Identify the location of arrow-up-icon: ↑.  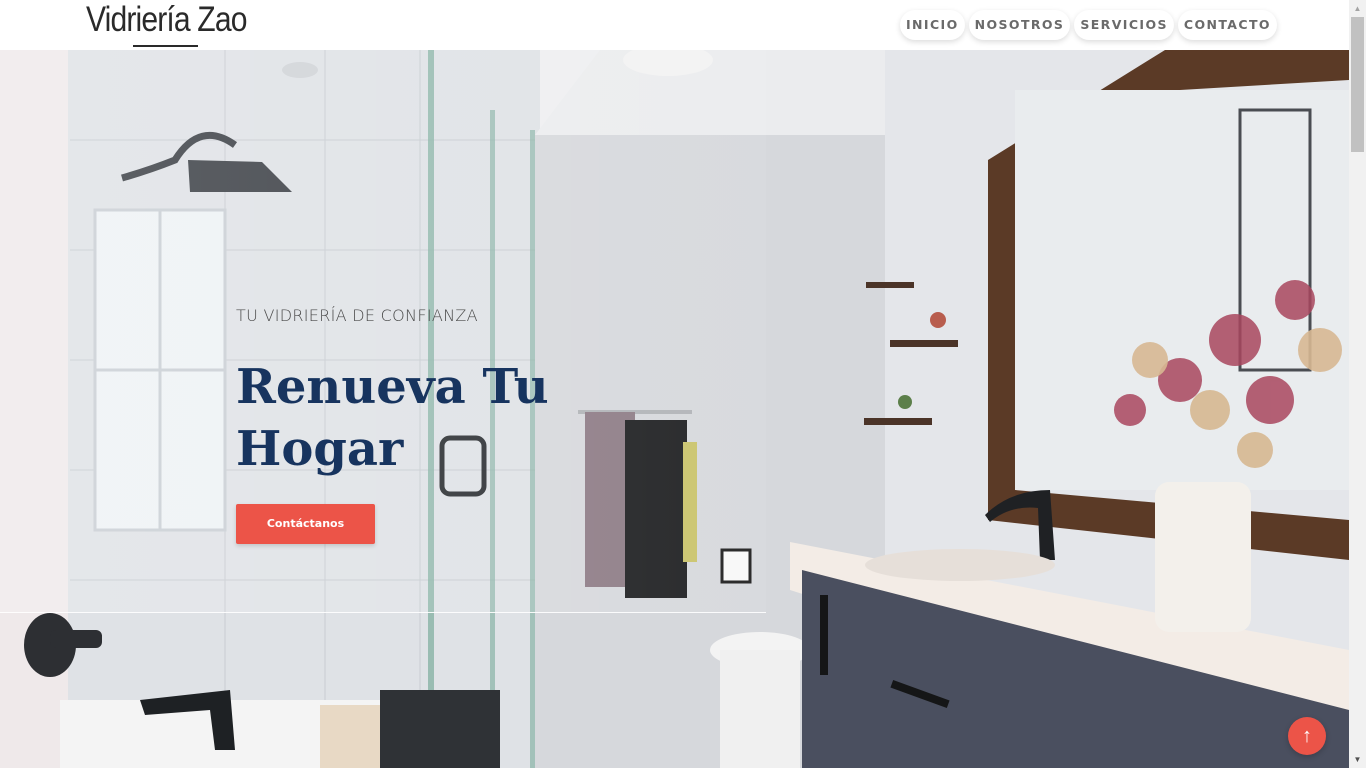
(1307, 736).